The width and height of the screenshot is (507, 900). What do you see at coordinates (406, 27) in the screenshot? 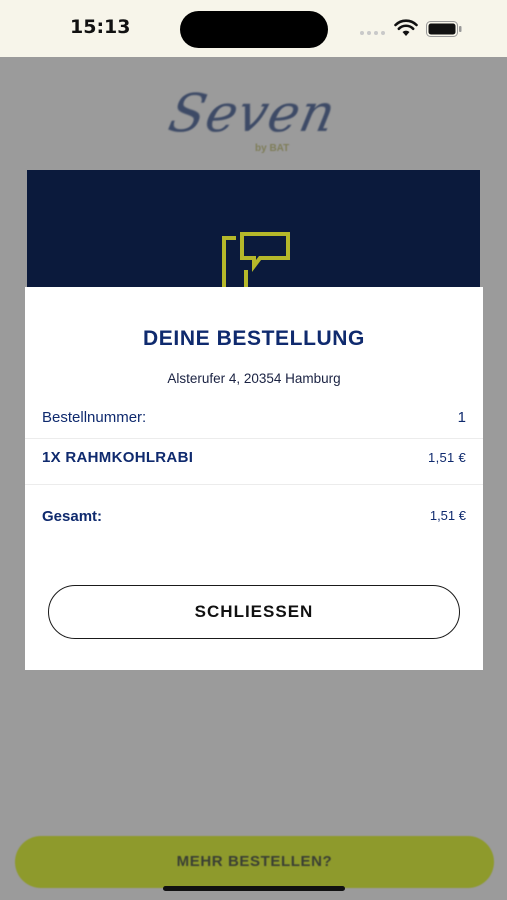
I see `wifi-icon` at bounding box center [406, 27].